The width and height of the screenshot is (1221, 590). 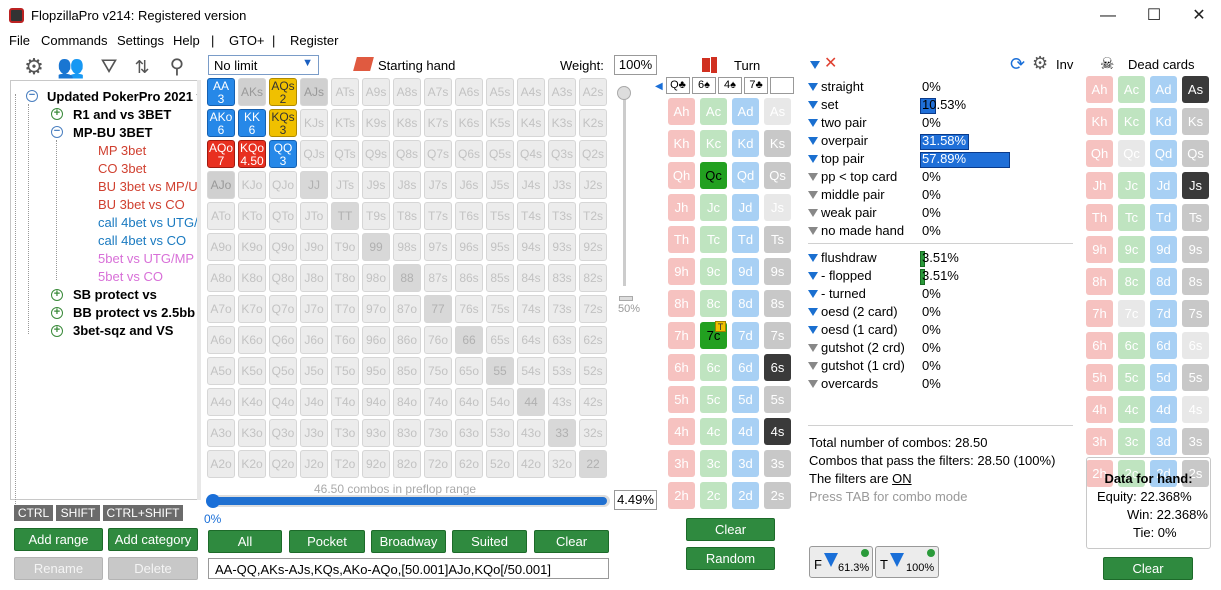 I want to click on hand-cell-T9s: T9s, so click(x=376, y=216).